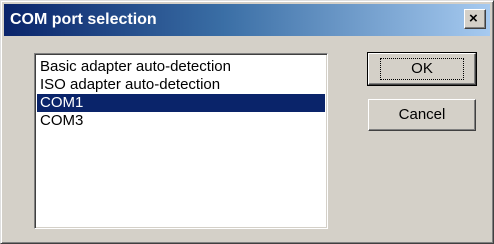 The height and width of the screenshot is (244, 494). What do you see at coordinates (83, 19) in the screenshot?
I see `dialog-title: COM port selection` at bounding box center [83, 19].